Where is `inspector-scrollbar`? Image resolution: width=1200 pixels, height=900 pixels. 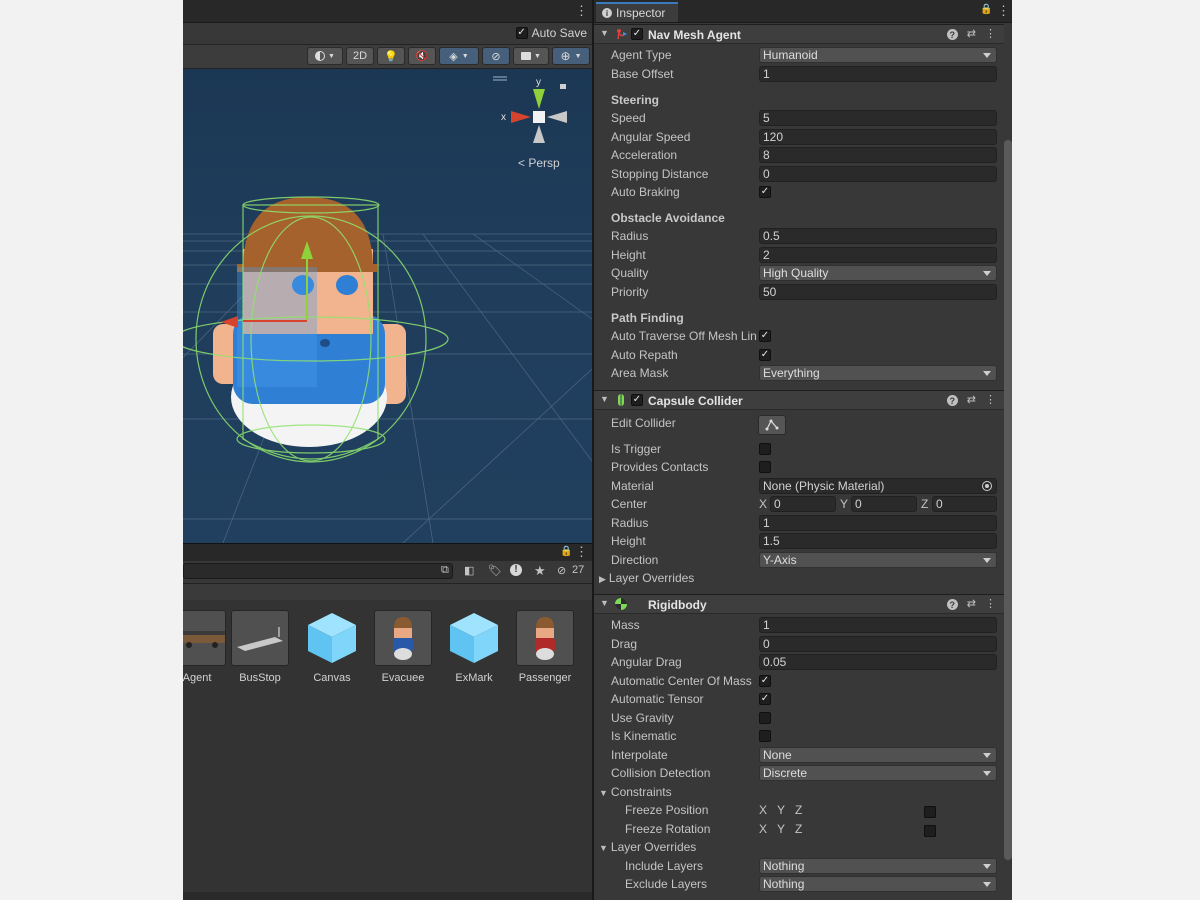
inspector-scrollbar is located at coordinates (1008, 500).